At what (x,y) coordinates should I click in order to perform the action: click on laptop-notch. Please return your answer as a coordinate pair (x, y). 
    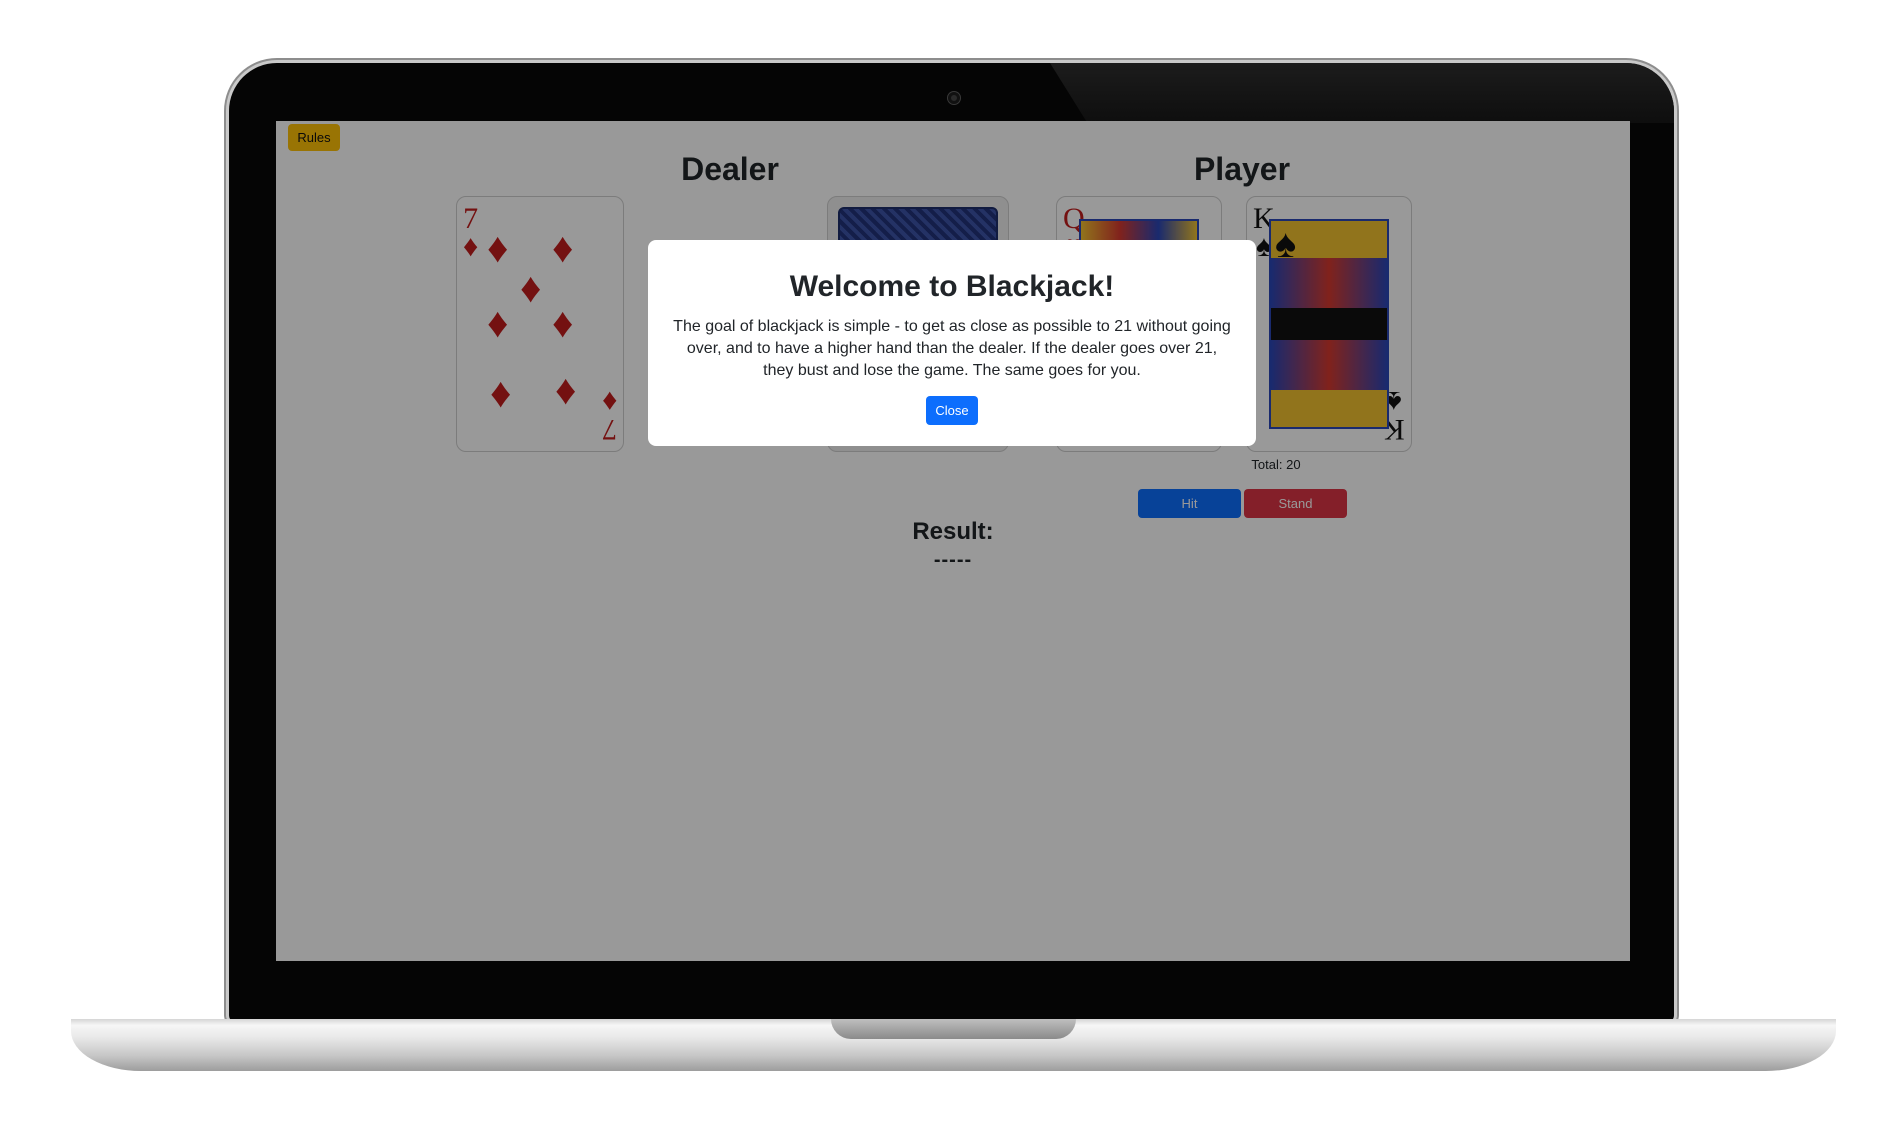
    Looking at the image, I should click on (953, 1029).